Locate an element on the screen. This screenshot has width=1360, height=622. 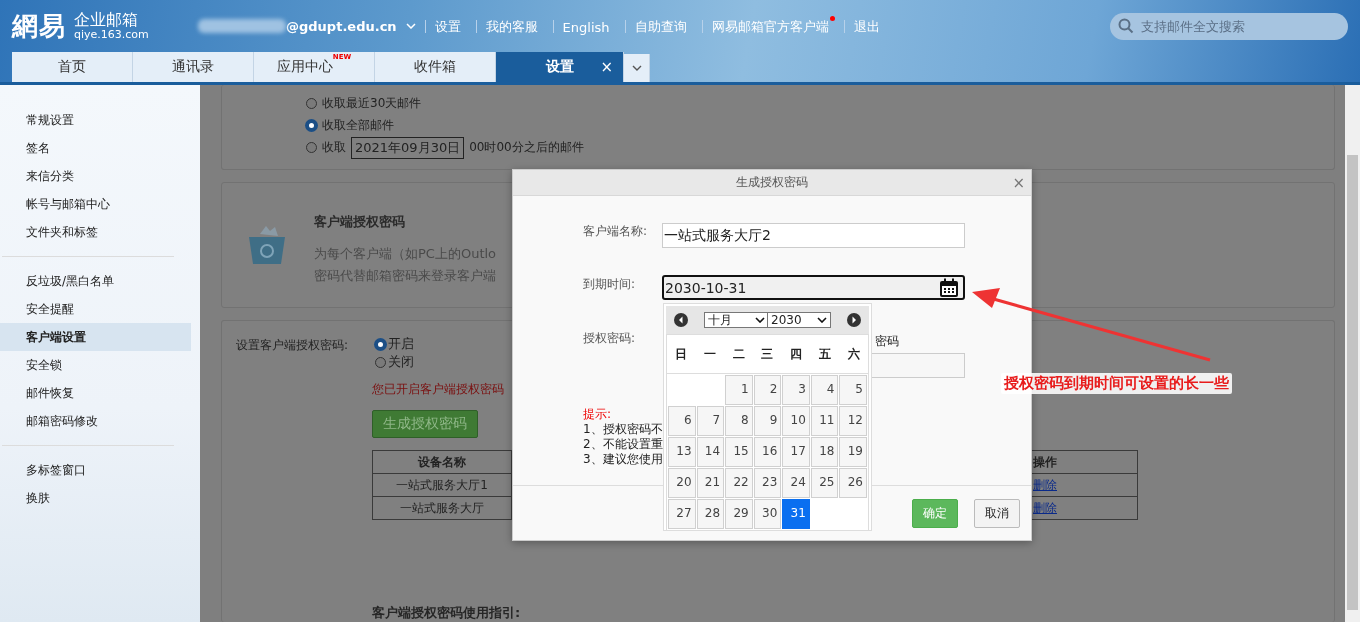
tab: 首页 is located at coordinates (72, 67).